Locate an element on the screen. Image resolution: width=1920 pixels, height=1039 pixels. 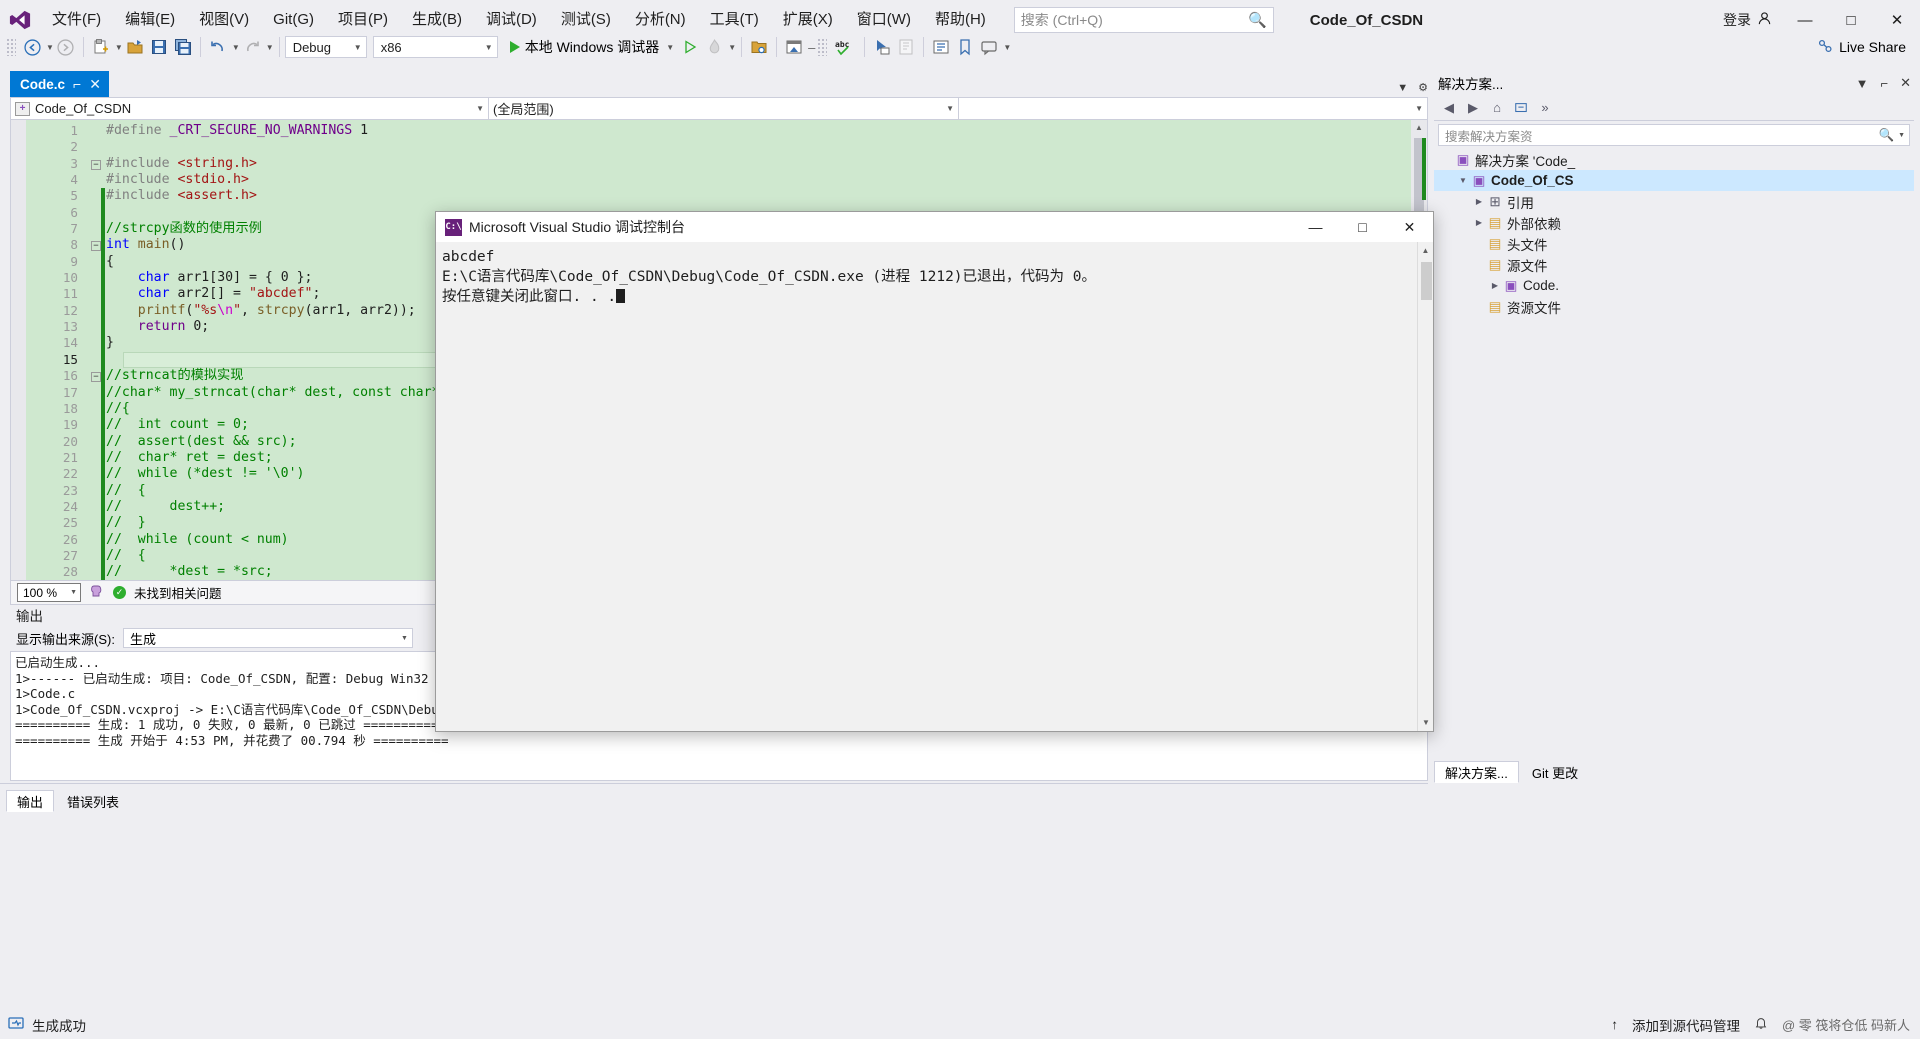
gear-icon: ⚙ is located at coordinates (1423, 87).